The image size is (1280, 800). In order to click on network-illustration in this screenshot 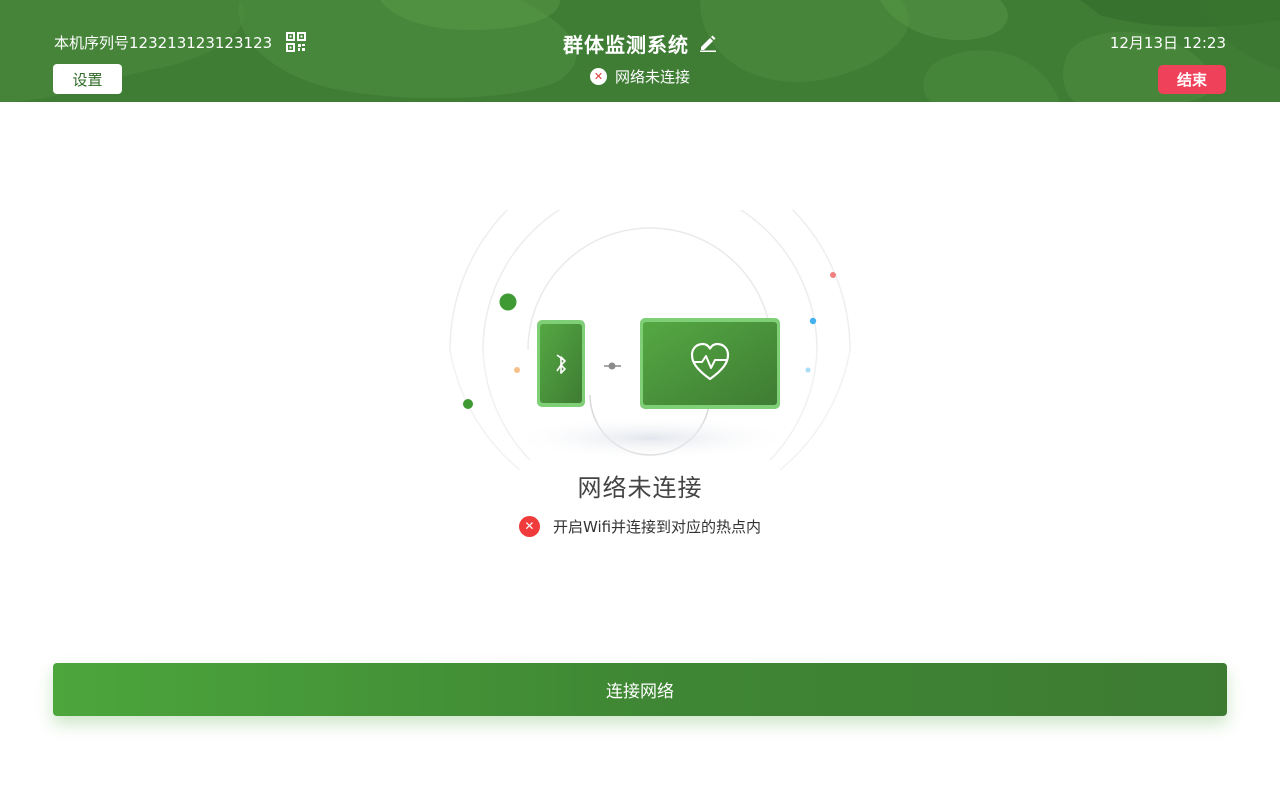, I will do `click(650, 310)`.